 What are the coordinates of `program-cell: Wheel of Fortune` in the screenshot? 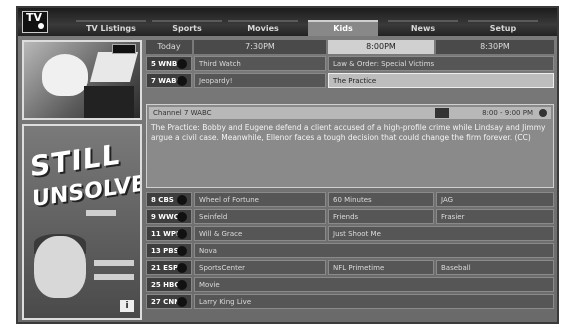 It's located at (260, 199).